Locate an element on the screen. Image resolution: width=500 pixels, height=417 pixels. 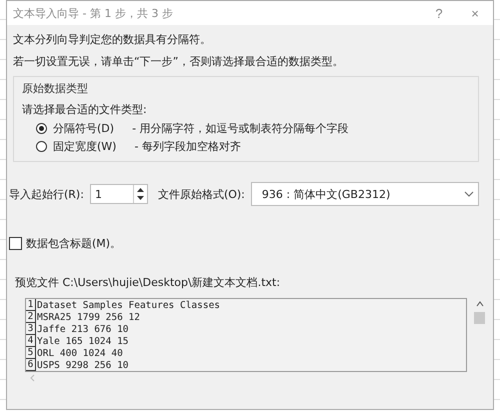
line-number: 2 is located at coordinates (31, 317).